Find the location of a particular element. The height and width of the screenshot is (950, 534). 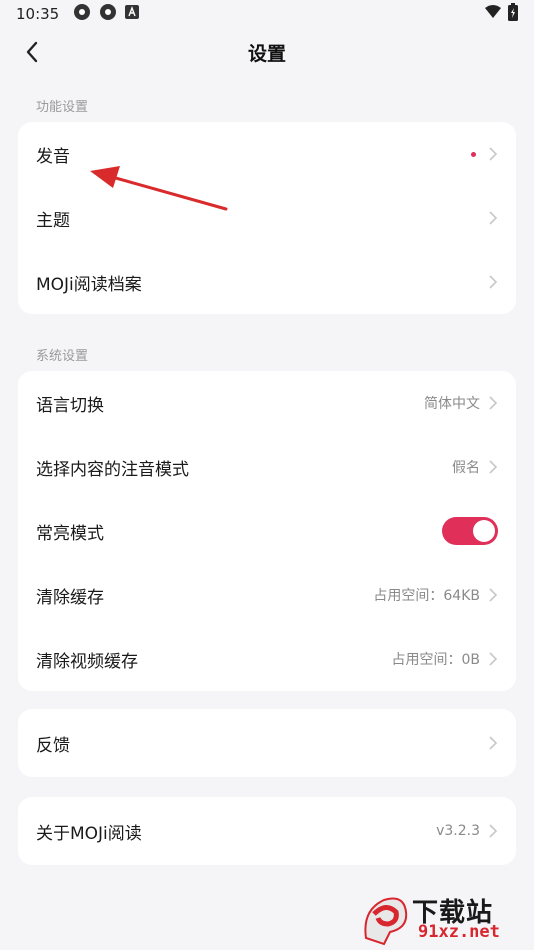

back-button is located at coordinates (32, 52).